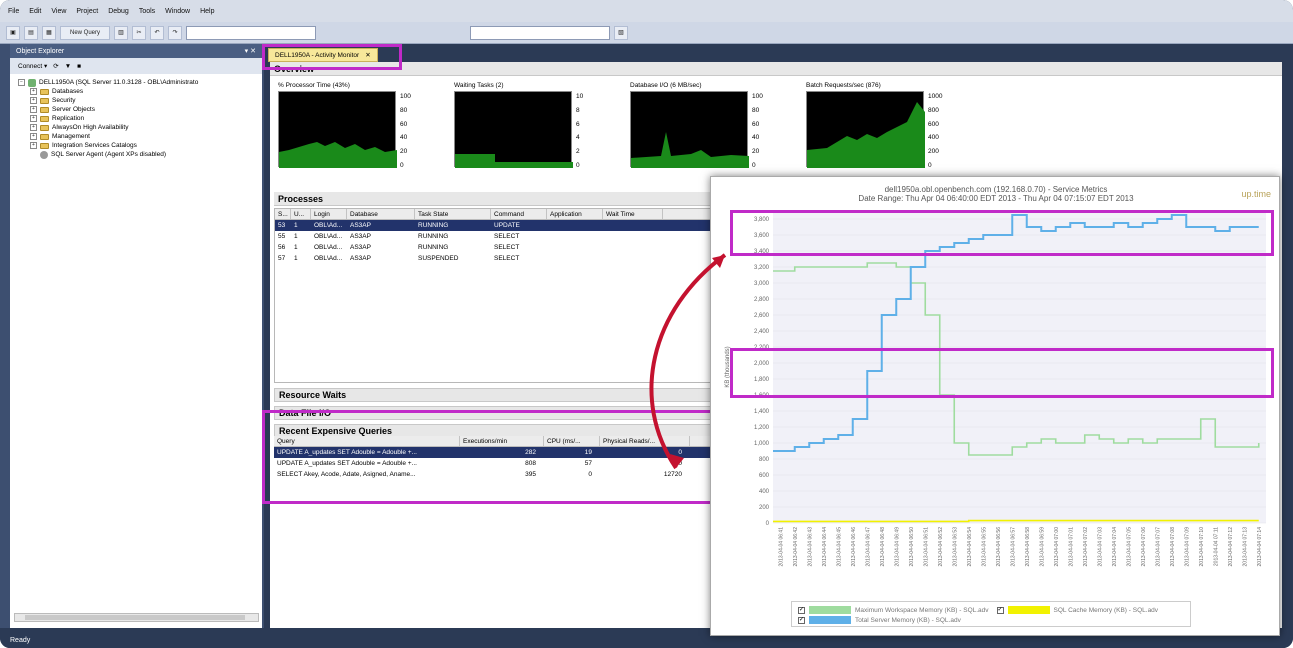 The height and width of the screenshot is (648, 1293). I want to click on menu-debug: Debug, so click(118, 11).